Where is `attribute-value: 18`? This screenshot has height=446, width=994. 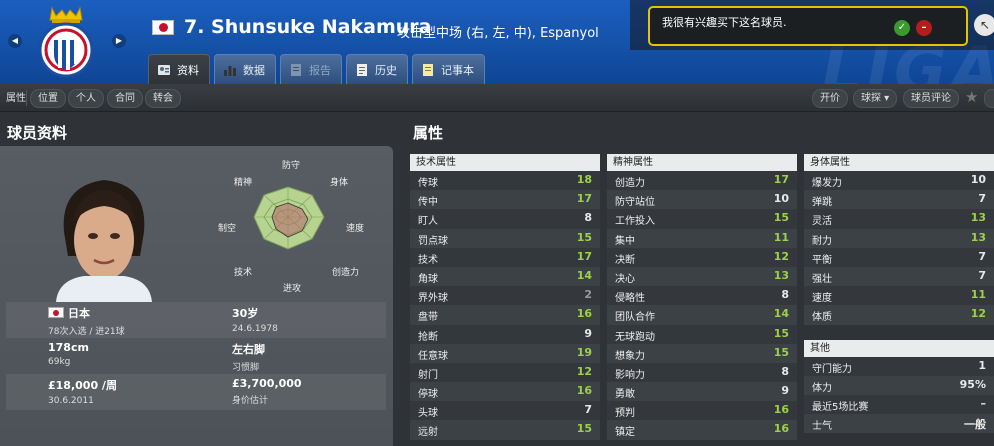
attribute-value: 18 is located at coordinates (584, 179).